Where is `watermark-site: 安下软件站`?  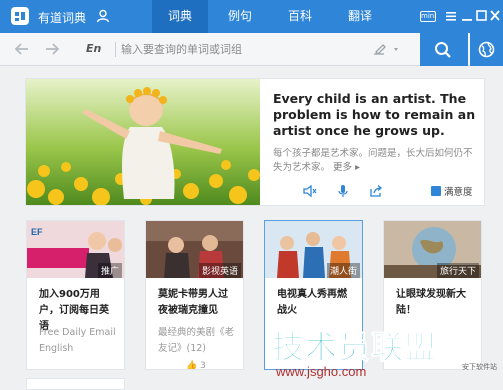
watermark-site: 安下软件站 is located at coordinates (479, 367).